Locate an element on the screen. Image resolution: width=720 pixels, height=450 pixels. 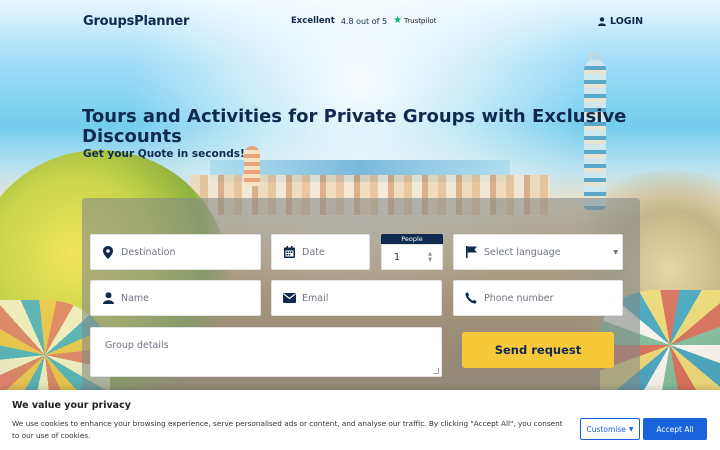
page-subtitle: Get your Quote in seconds! is located at coordinates (164, 154).